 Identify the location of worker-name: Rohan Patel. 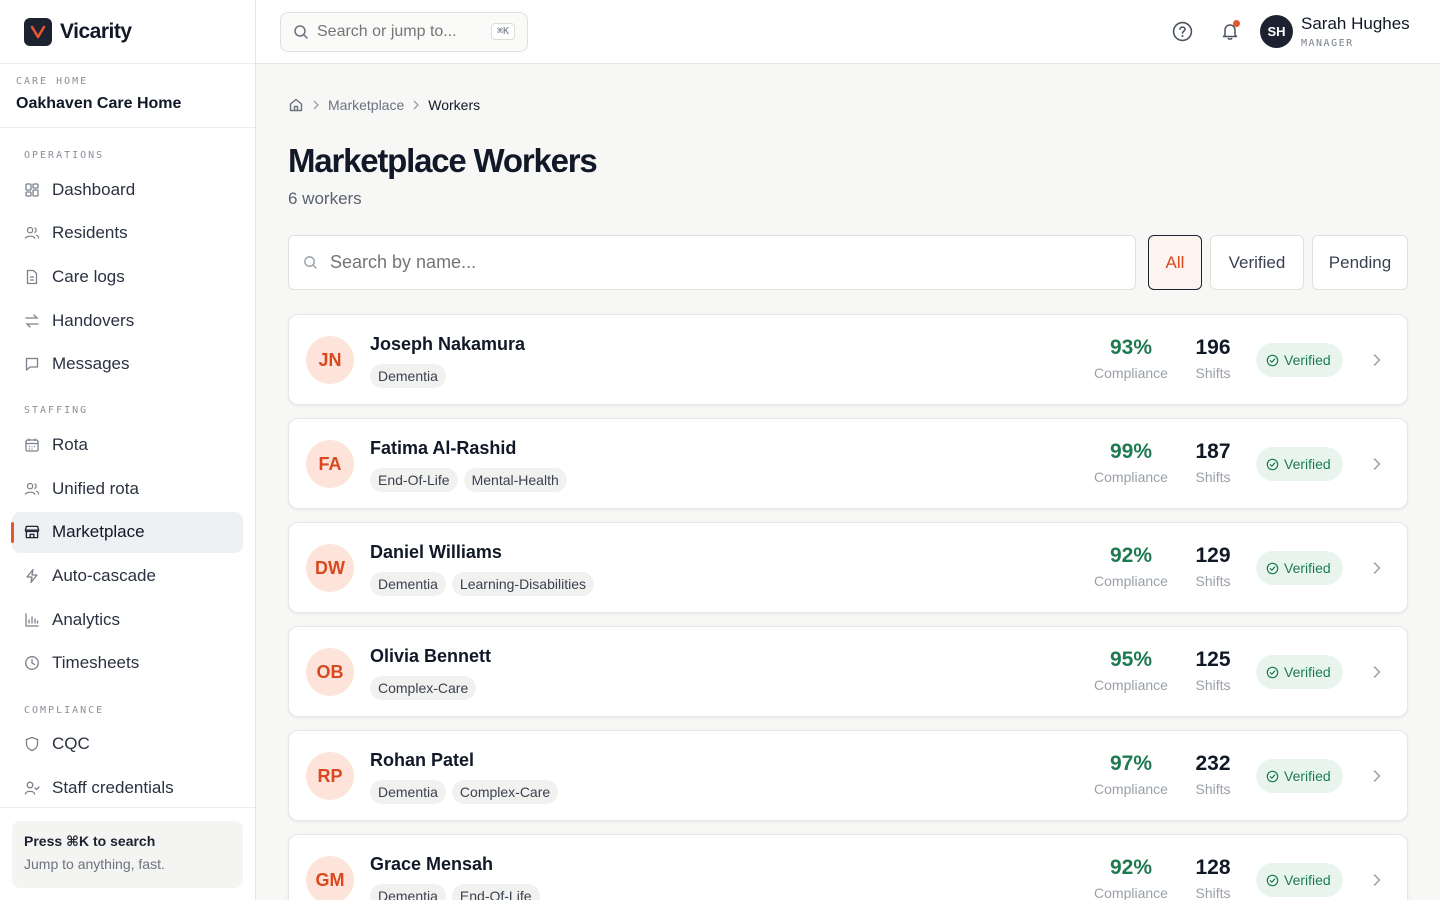
(422, 760).